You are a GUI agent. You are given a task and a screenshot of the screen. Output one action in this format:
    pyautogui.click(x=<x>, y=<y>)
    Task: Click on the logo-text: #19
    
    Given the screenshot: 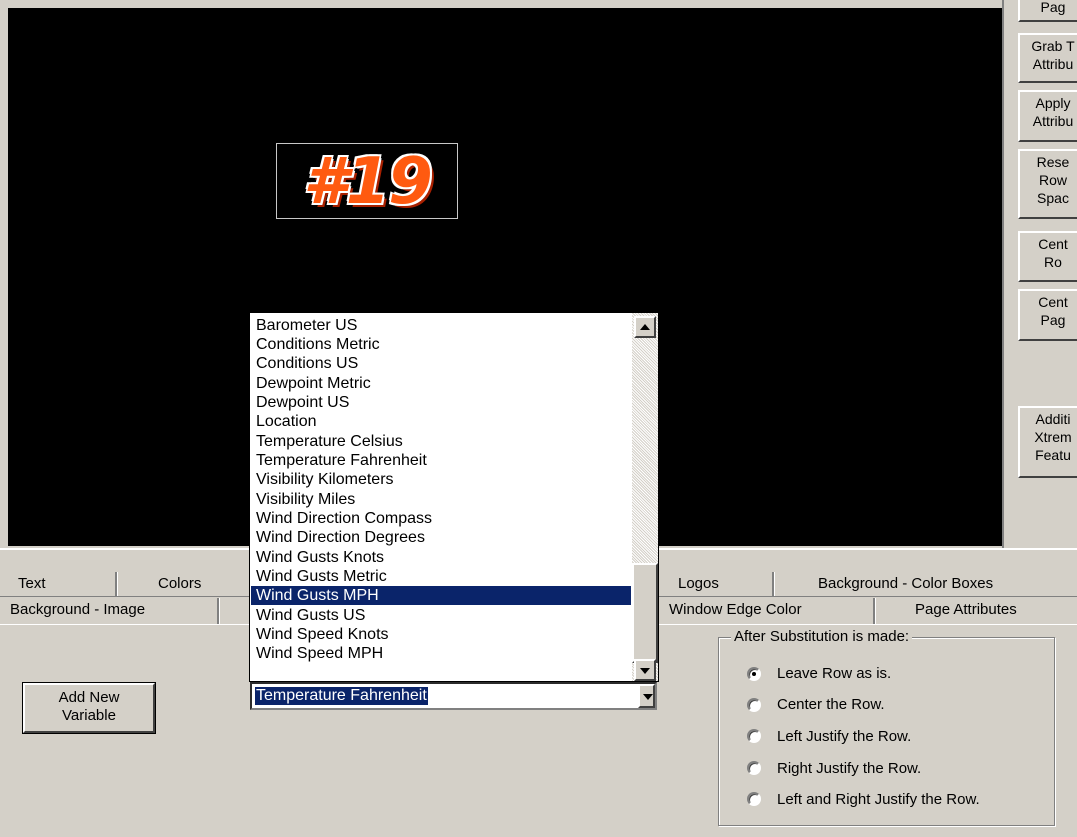 What is the action you would take?
    pyautogui.click(x=368, y=182)
    